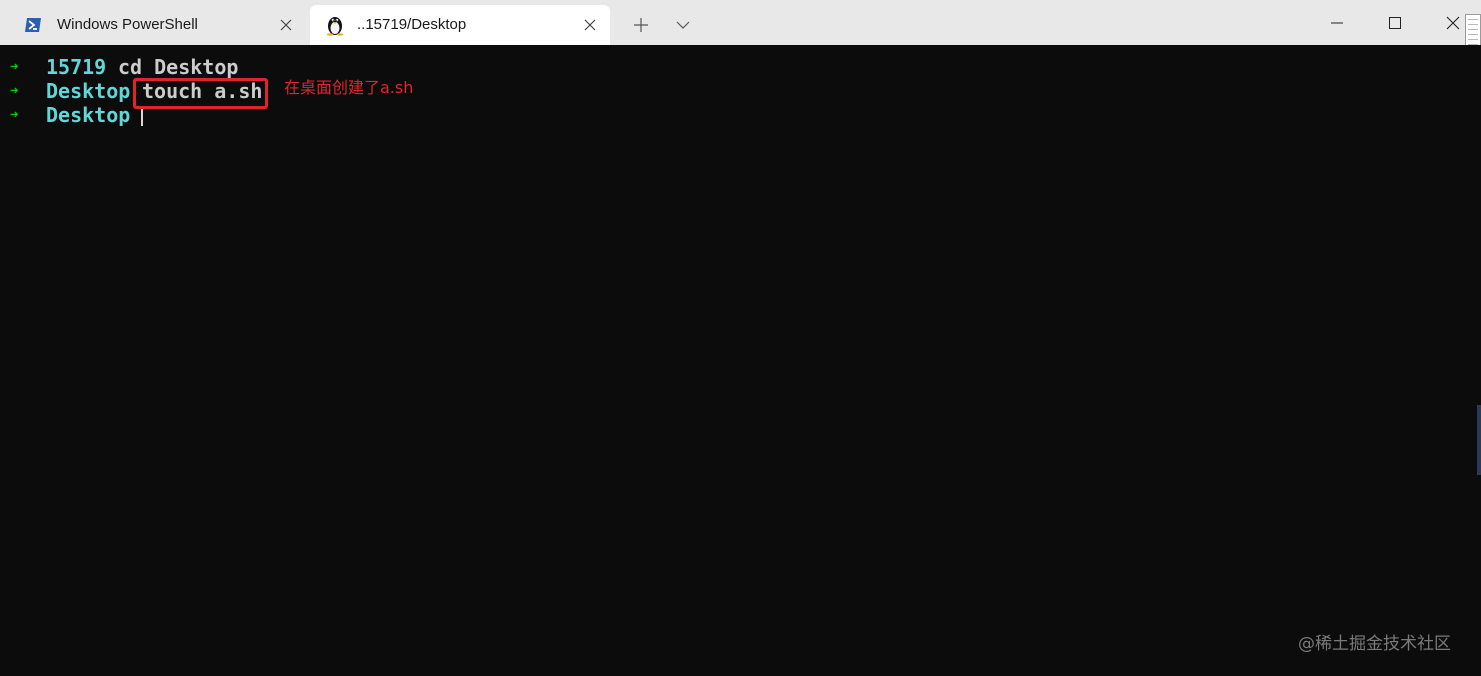 The image size is (1481, 676). I want to click on tab-bar: Windows PowerShell ..15719/Desktop, so click(740, 33).